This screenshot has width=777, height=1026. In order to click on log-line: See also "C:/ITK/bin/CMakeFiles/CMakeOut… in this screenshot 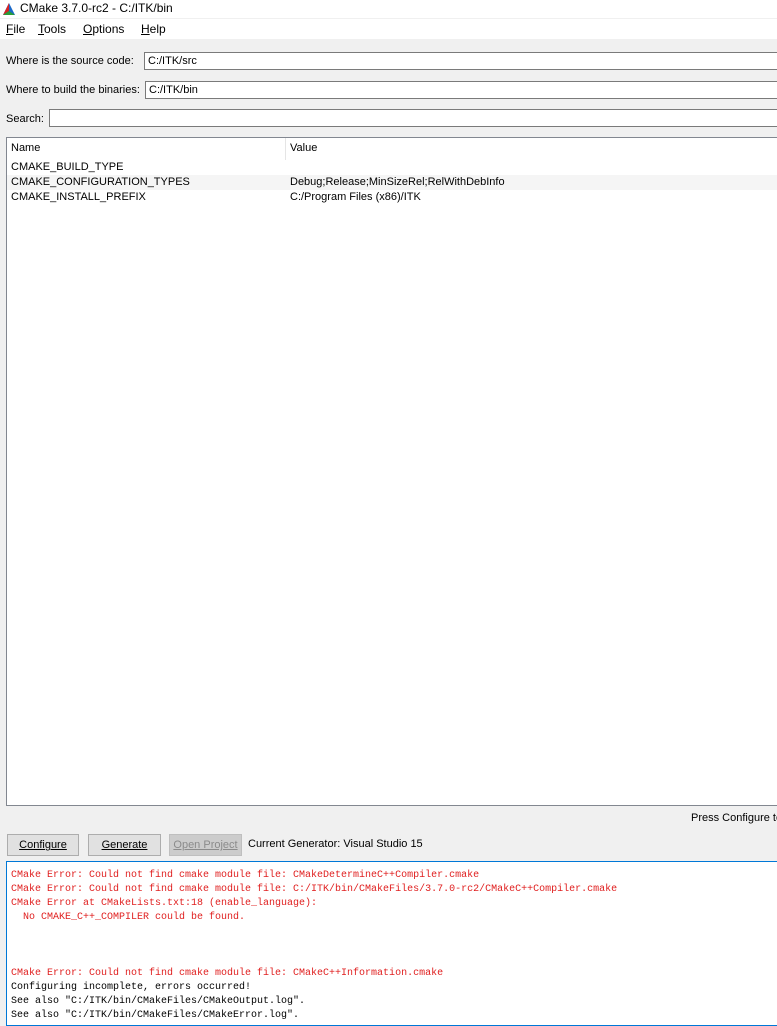, I will do `click(158, 1001)`.